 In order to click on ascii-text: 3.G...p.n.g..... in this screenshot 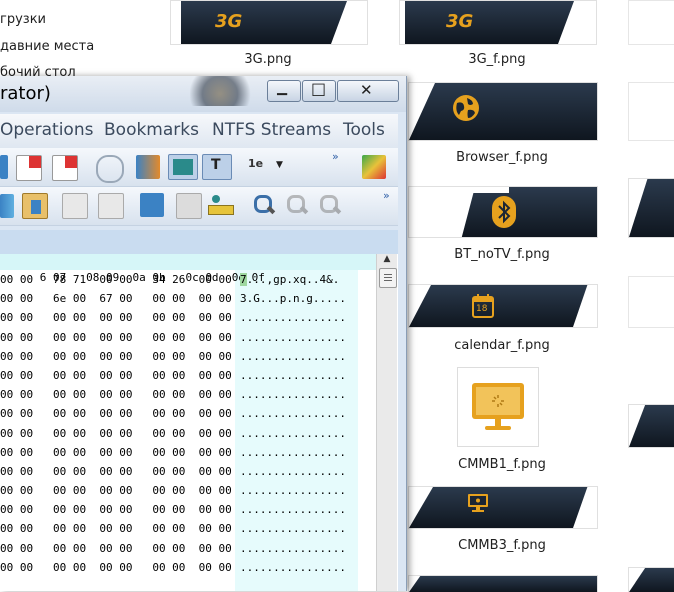, I will do `click(293, 298)`.